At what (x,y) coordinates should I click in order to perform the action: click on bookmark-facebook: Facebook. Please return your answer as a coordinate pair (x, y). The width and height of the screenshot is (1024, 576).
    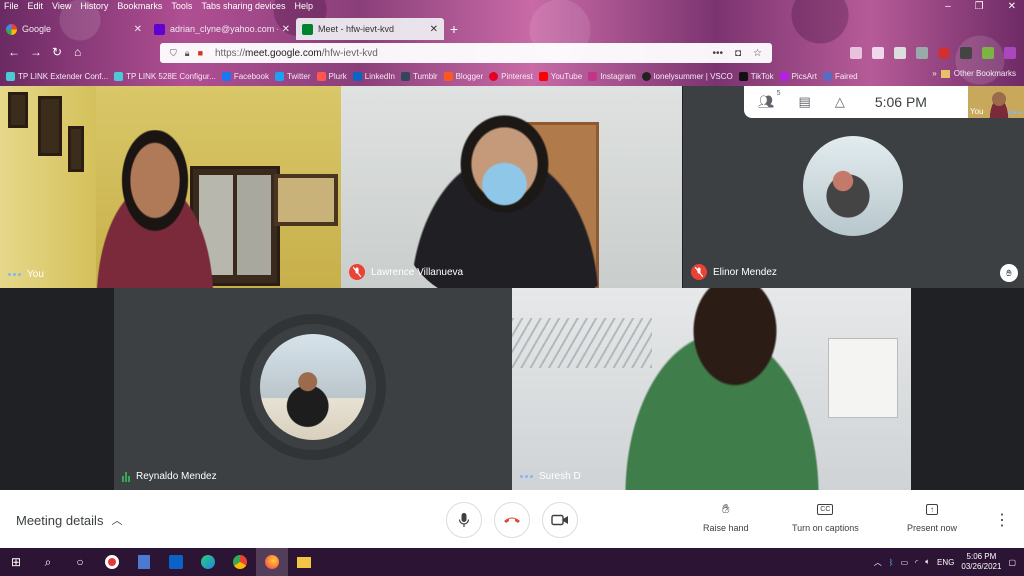
    Looking at the image, I should click on (245, 76).